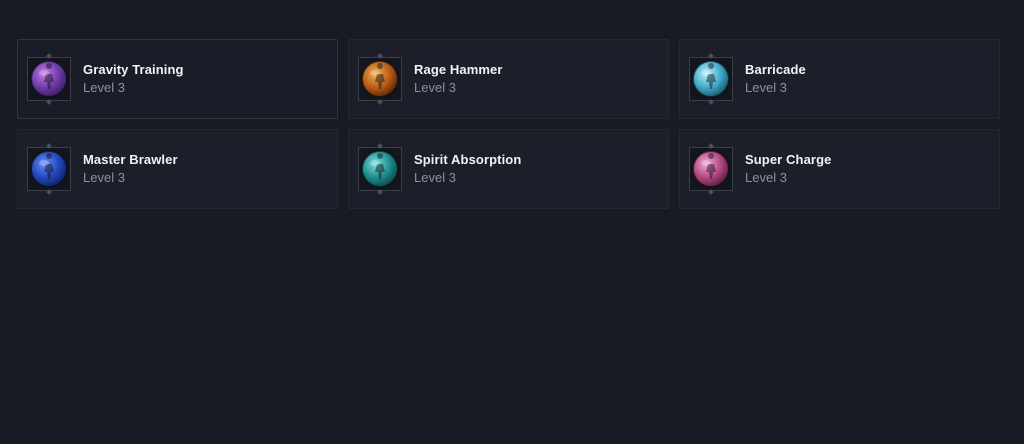 Image resolution: width=1024 pixels, height=444 pixels. What do you see at coordinates (380, 79) in the screenshot?
I see `rage-hammer-icon` at bounding box center [380, 79].